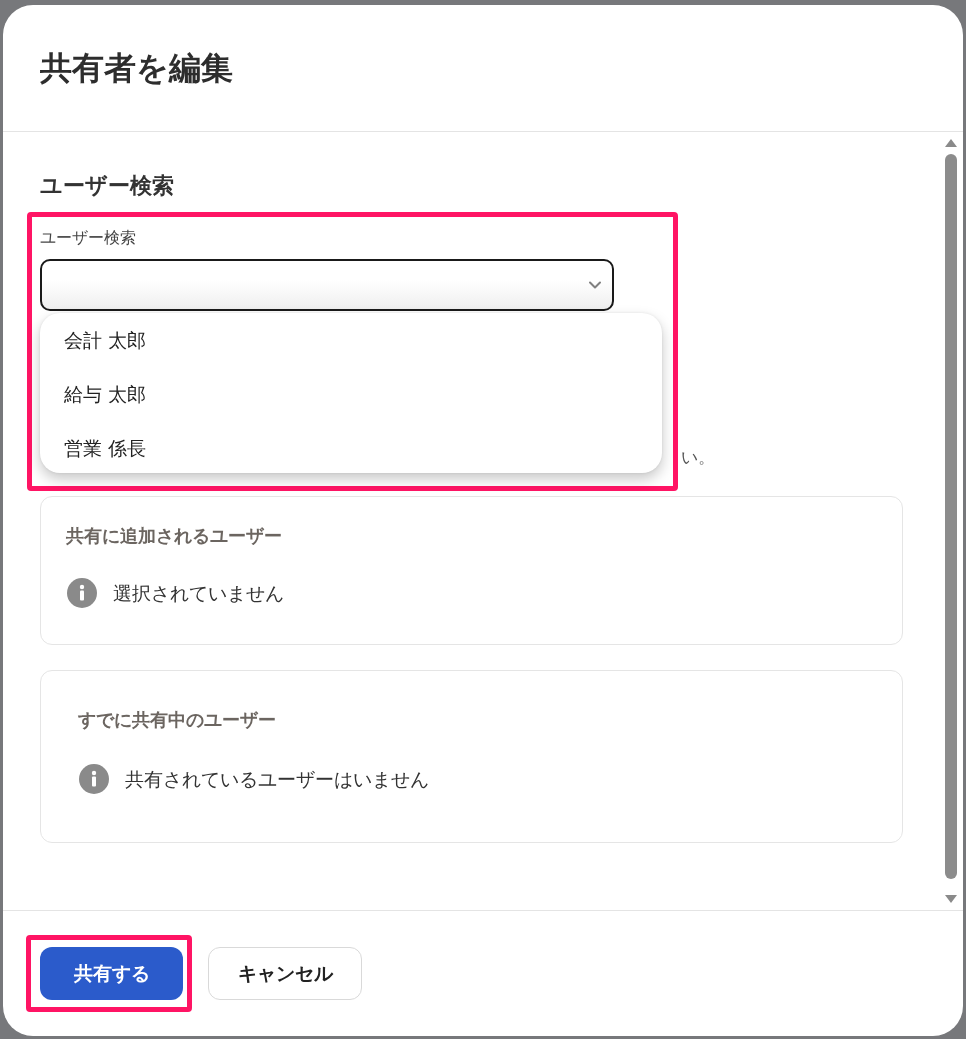  I want to click on share-button: 共有する, so click(111, 973).